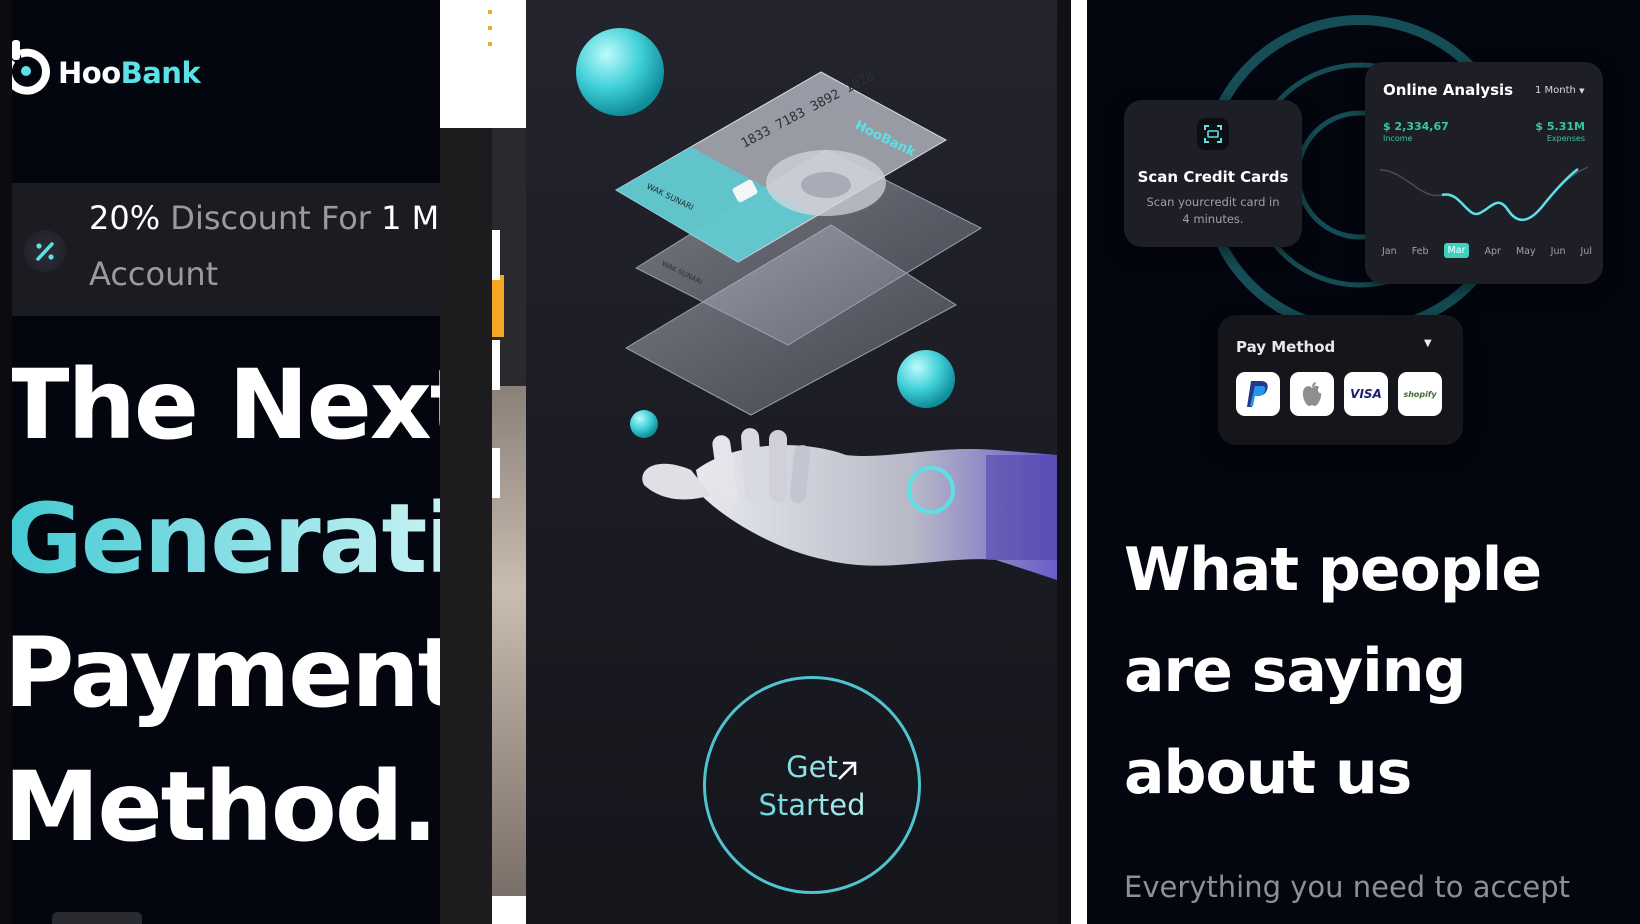  I want to click on panel-edge, so click(6, 462).